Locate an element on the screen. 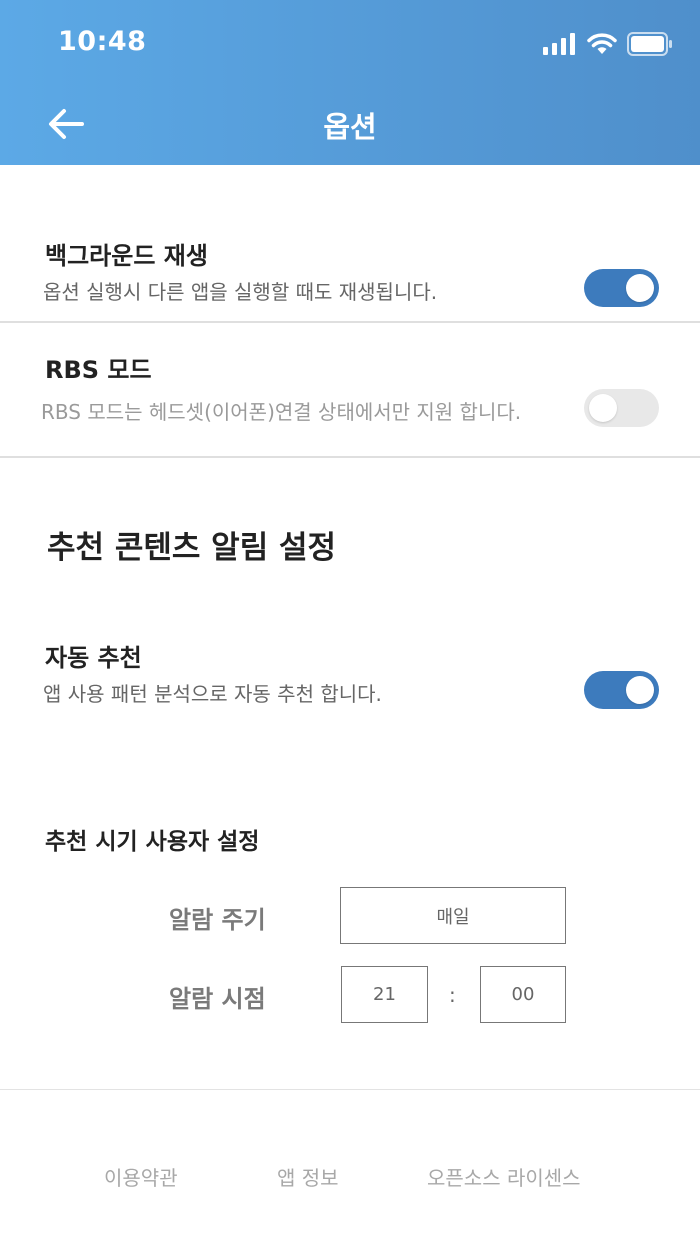  background-play-toggle is located at coordinates (621, 288).